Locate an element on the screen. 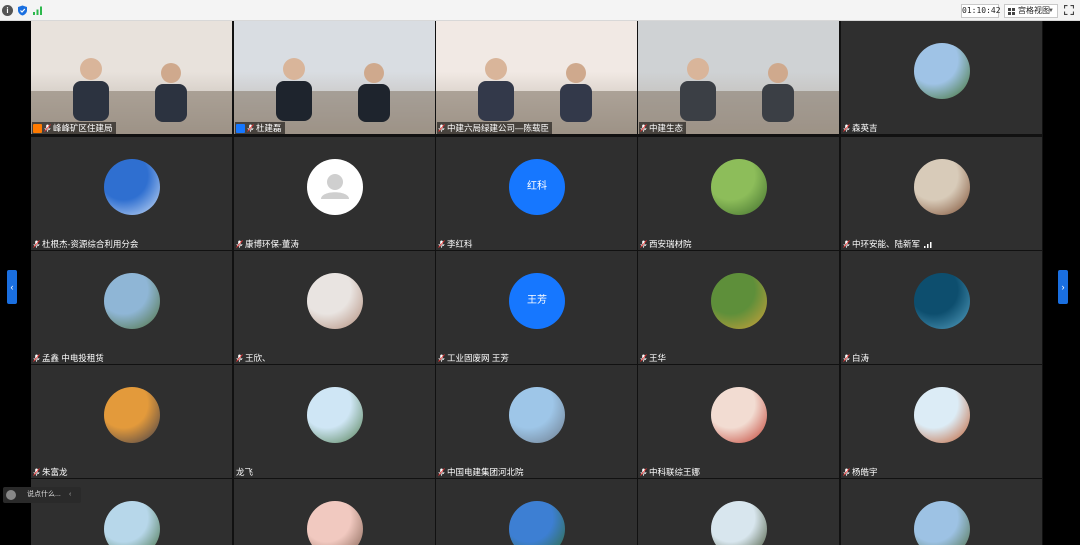 This screenshot has width=1080, height=545. participant-label: 孟鑫 中电投租赁 is located at coordinates (69, 358).